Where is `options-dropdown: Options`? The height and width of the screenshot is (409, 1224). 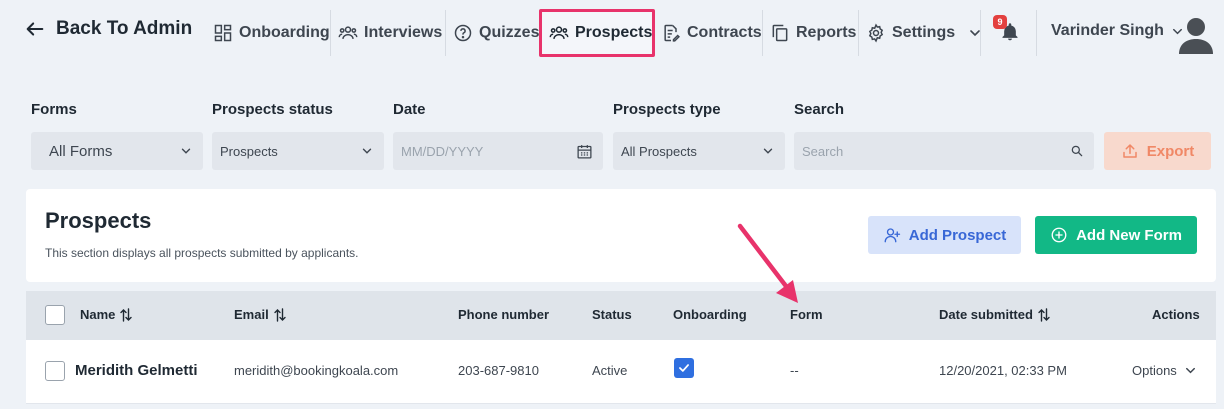
options-dropdown: Options is located at coordinates (1165, 370).